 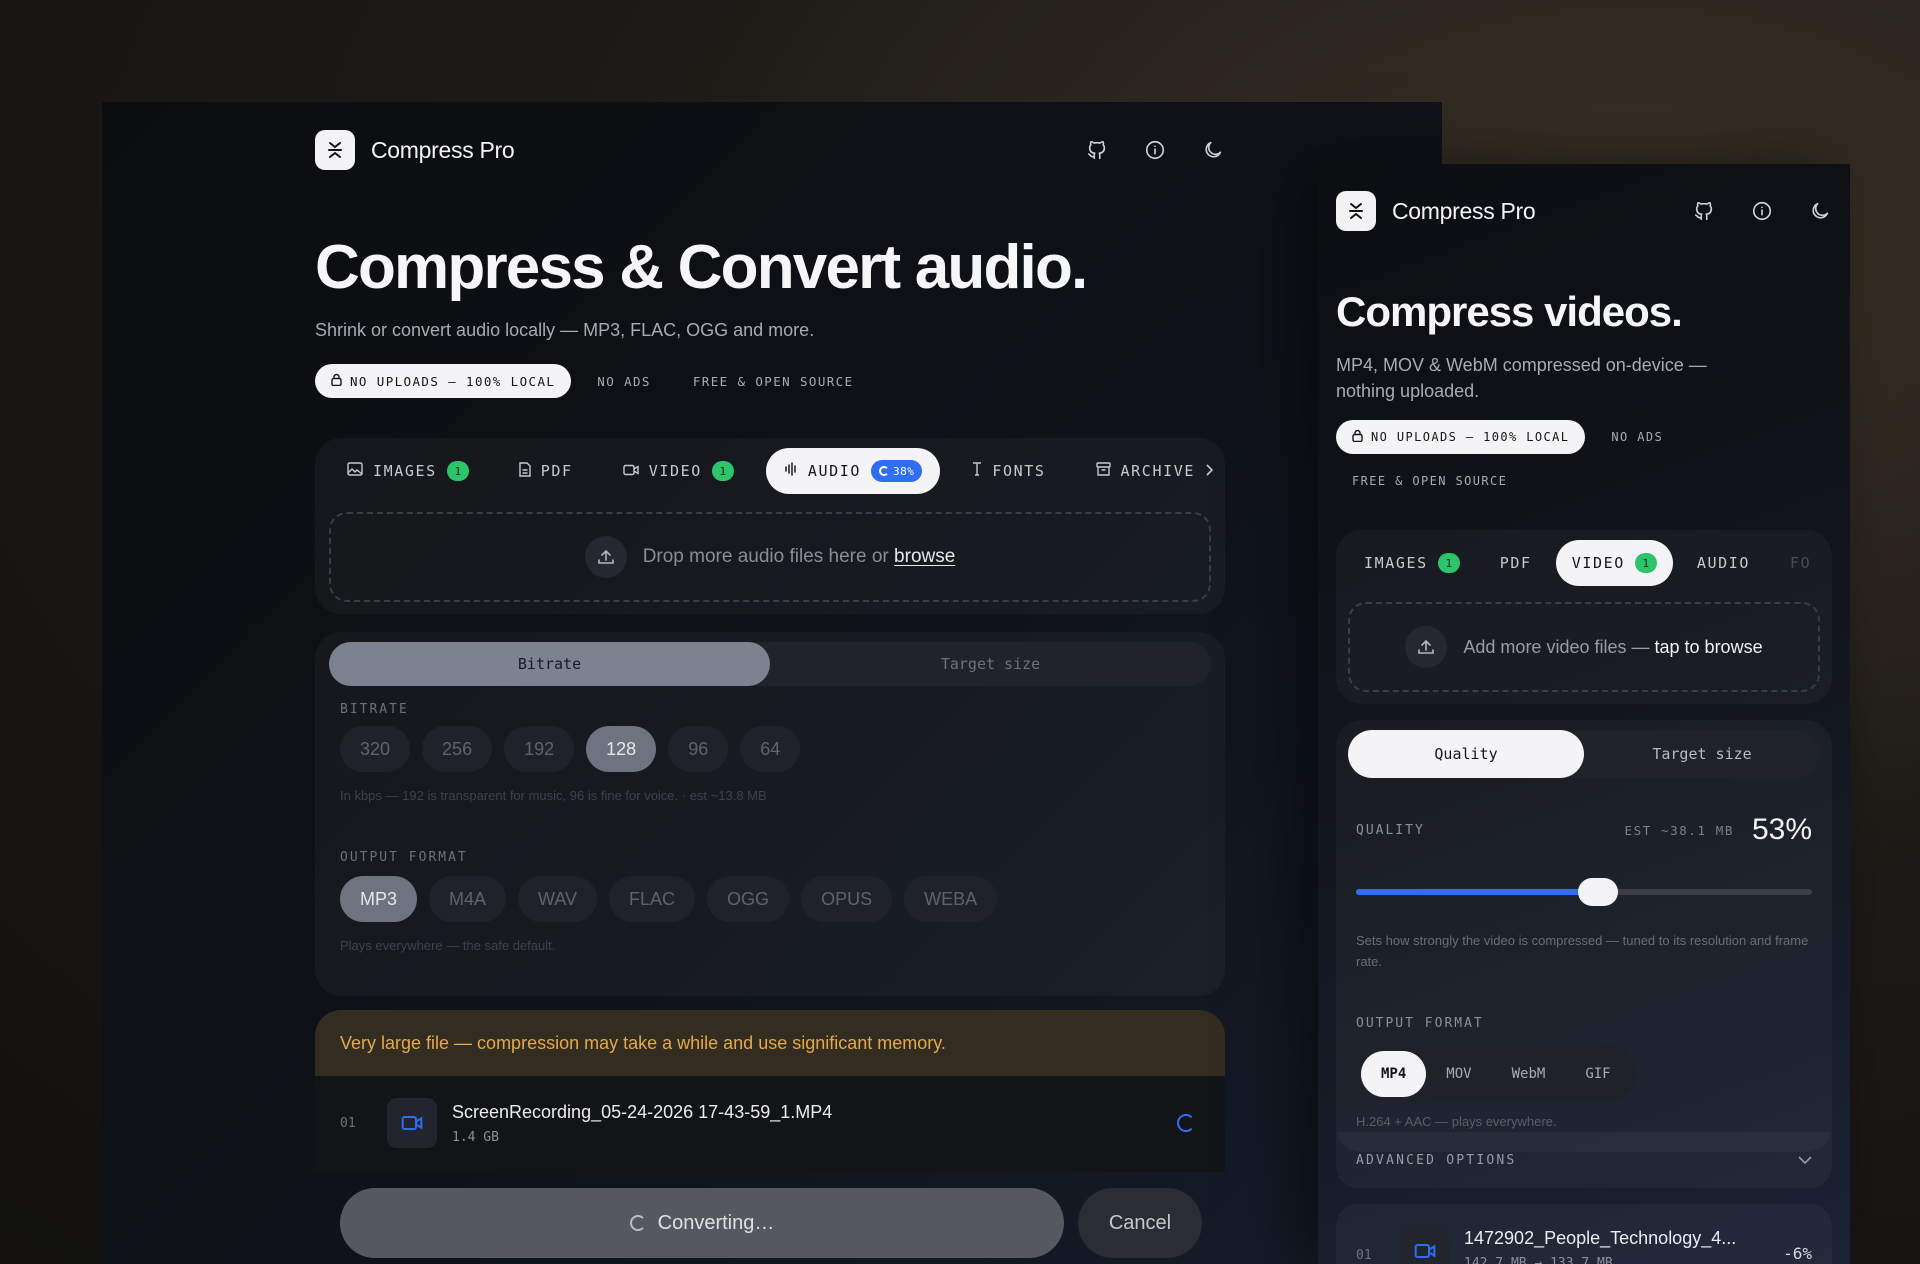 What do you see at coordinates (621, 749) in the screenshot?
I see `bitrate-128: 128` at bounding box center [621, 749].